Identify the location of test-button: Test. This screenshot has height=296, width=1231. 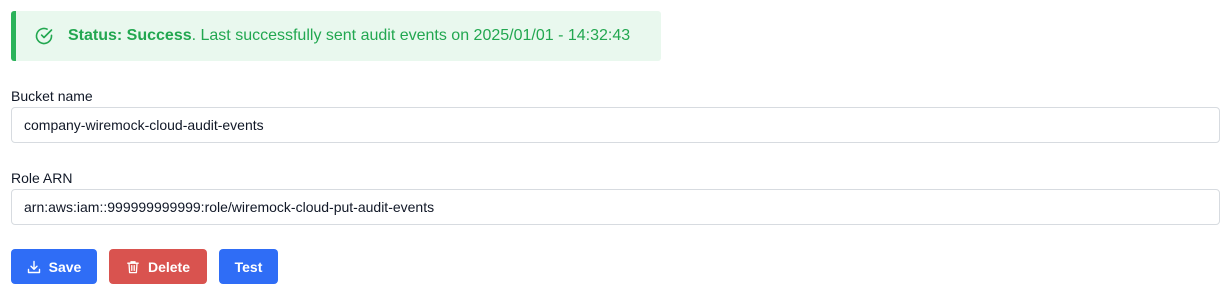
(248, 266).